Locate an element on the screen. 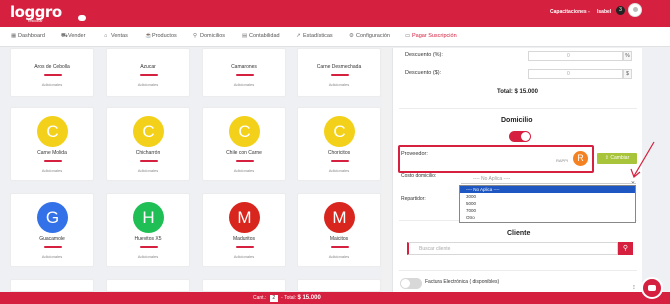  company-name: Capacitaciones - is located at coordinates (570, 12).